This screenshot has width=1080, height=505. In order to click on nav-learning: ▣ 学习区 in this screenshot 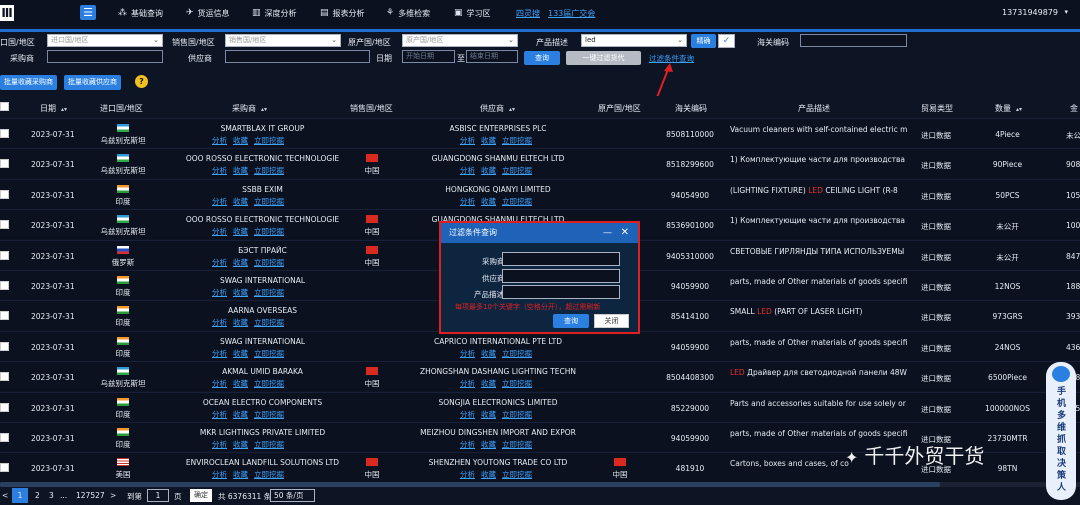, I will do `click(472, 13)`.